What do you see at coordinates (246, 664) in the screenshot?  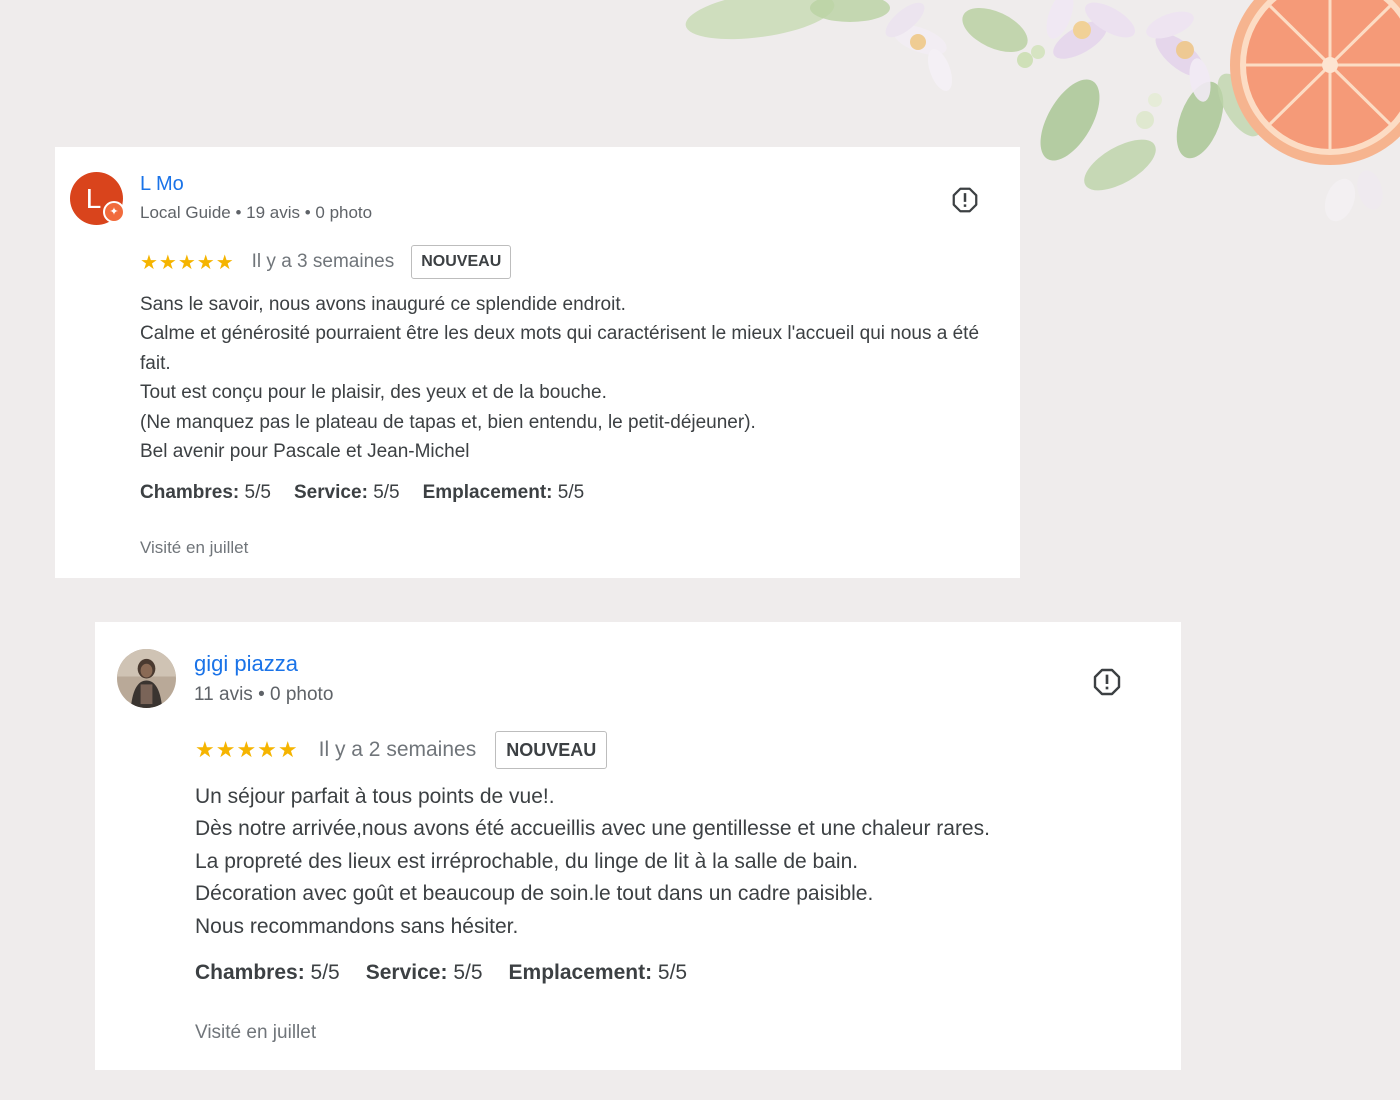 I see `author-name: gigi piazza` at bounding box center [246, 664].